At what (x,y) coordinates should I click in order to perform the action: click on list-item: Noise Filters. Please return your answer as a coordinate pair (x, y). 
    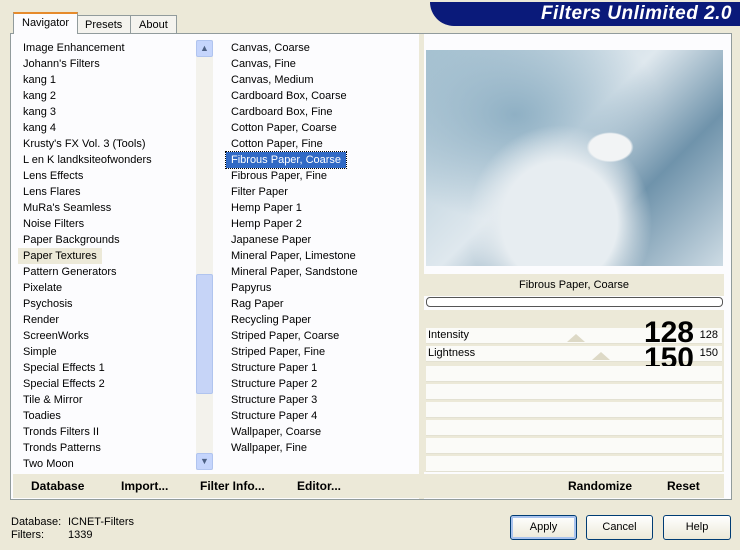
    Looking at the image, I should click on (107, 224).